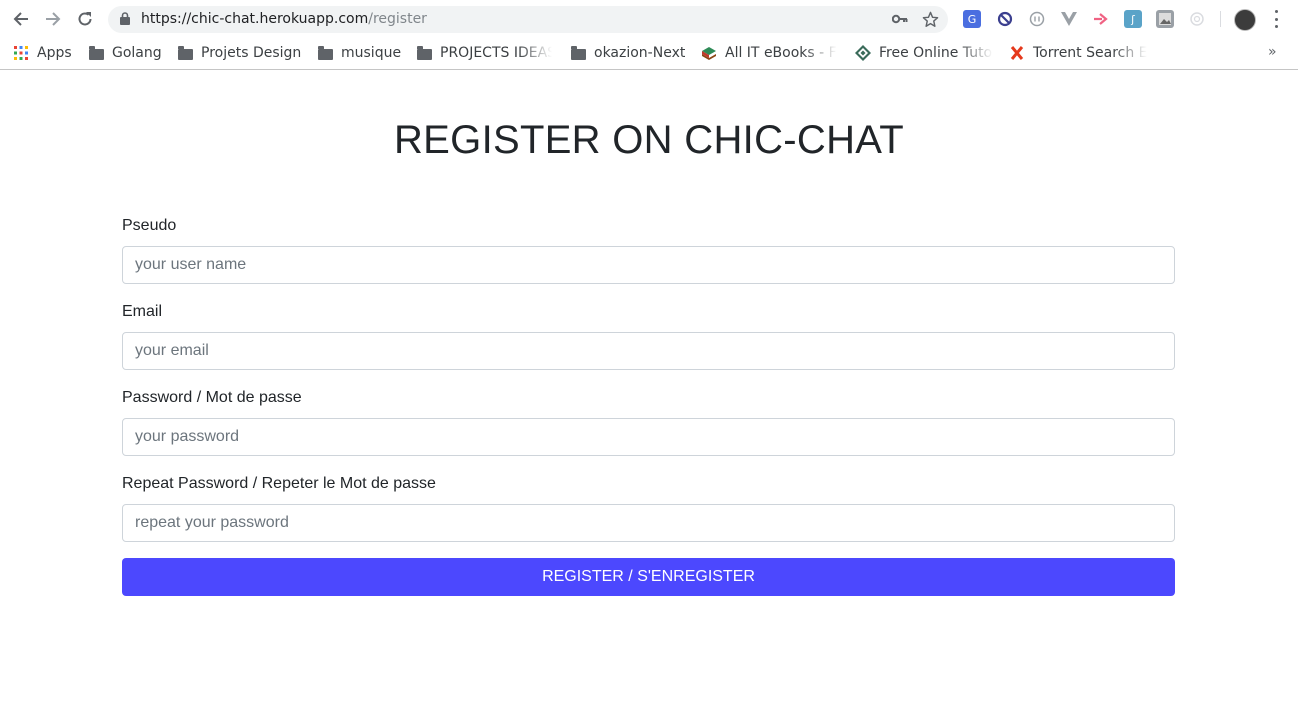  I want to click on flower-extension-icon, so click(1197, 19).